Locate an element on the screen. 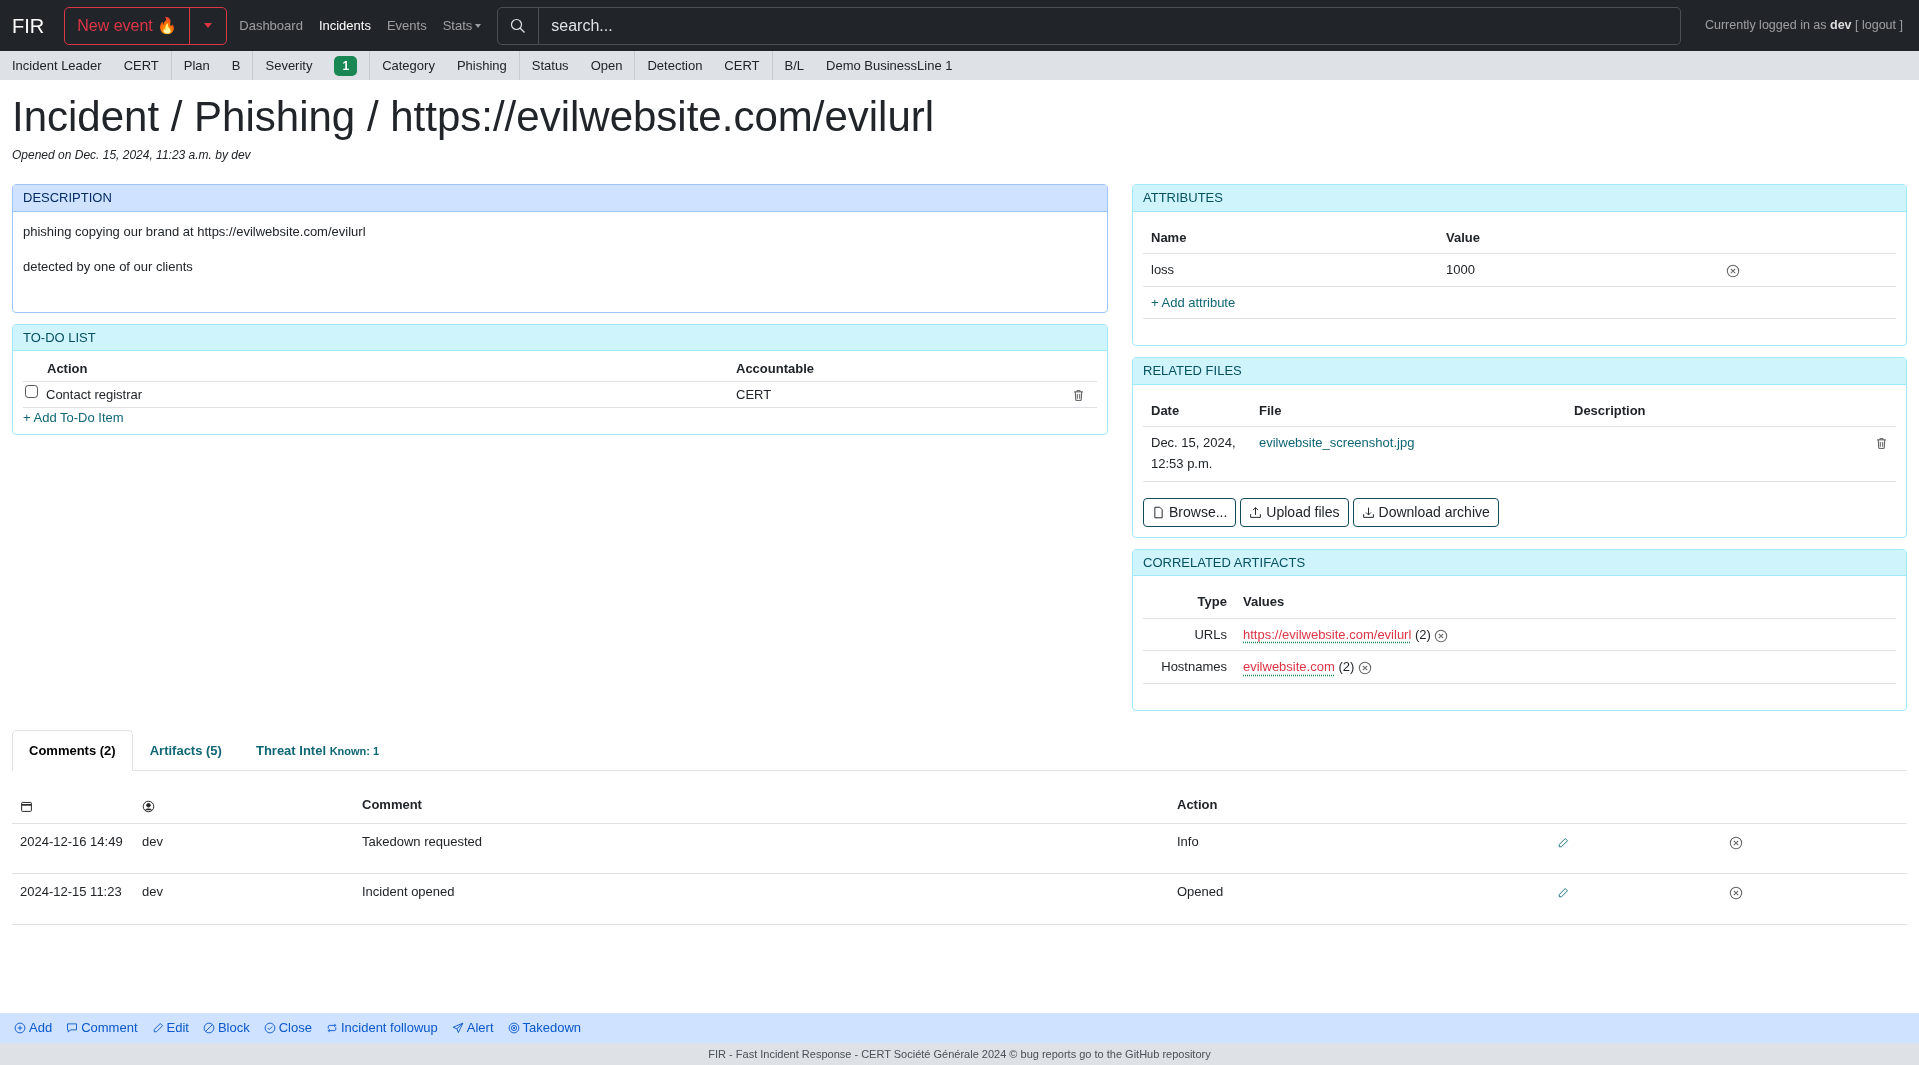  new-event-button: New event 🔥 is located at coordinates (127, 25).